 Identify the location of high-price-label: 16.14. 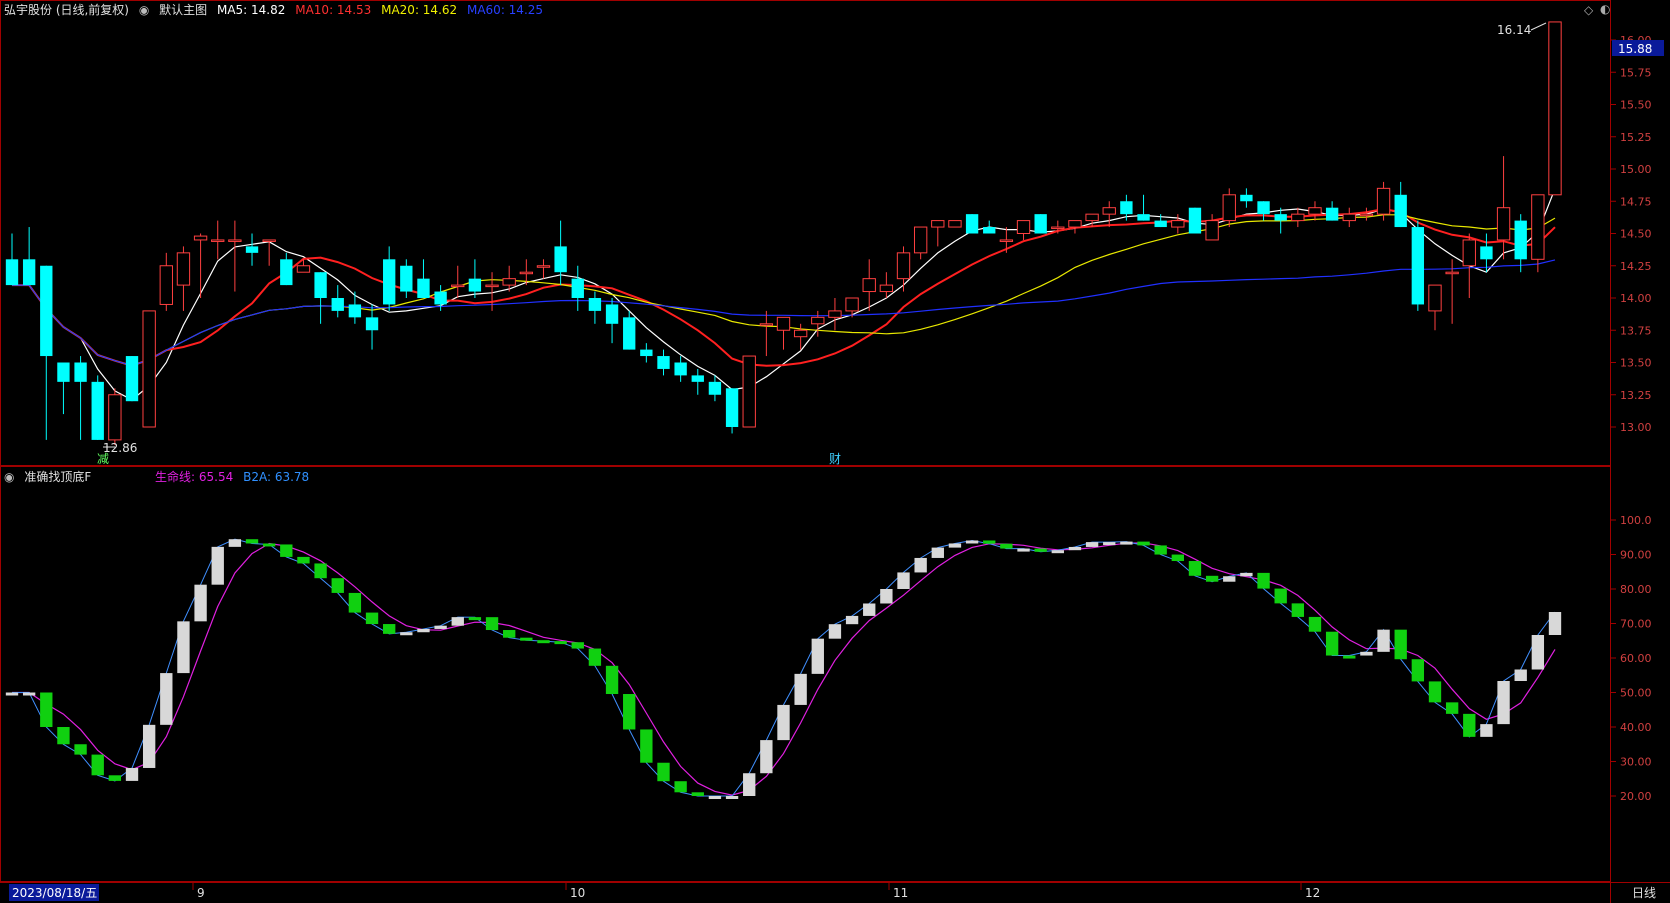
(1514, 30).